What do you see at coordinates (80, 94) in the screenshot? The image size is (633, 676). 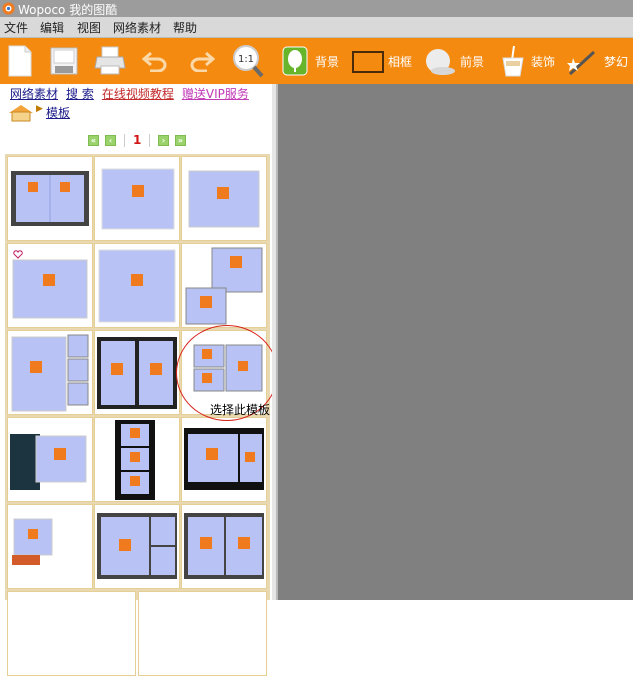 I see `search-link: 搜 索` at bounding box center [80, 94].